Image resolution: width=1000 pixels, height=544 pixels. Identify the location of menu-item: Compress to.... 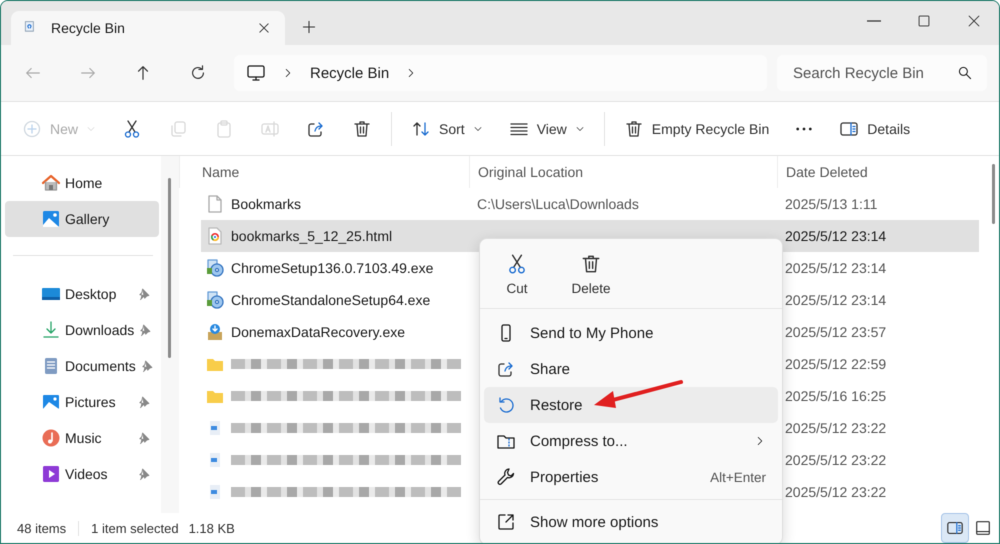
(631, 441).